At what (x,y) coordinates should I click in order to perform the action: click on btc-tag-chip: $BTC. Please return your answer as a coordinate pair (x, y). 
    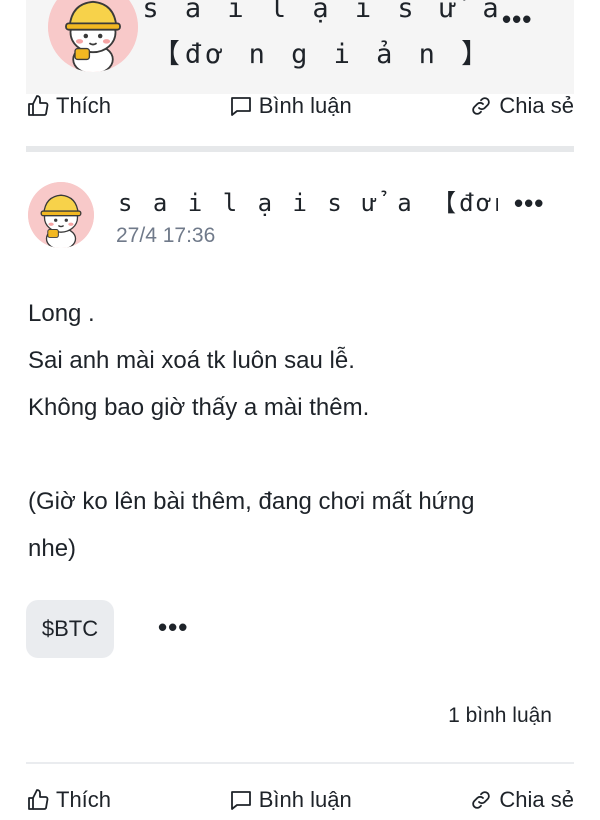
    Looking at the image, I should click on (70, 629).